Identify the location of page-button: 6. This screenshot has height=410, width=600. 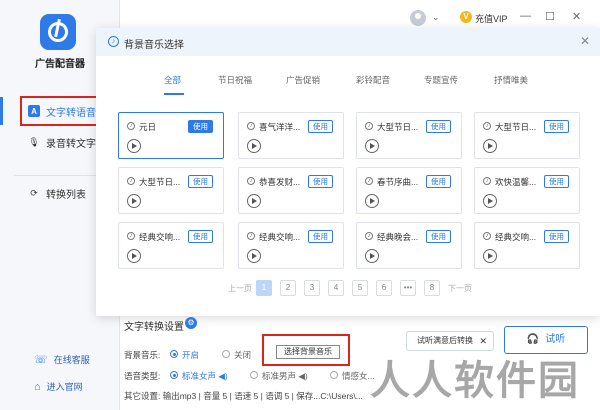
(384, 288).